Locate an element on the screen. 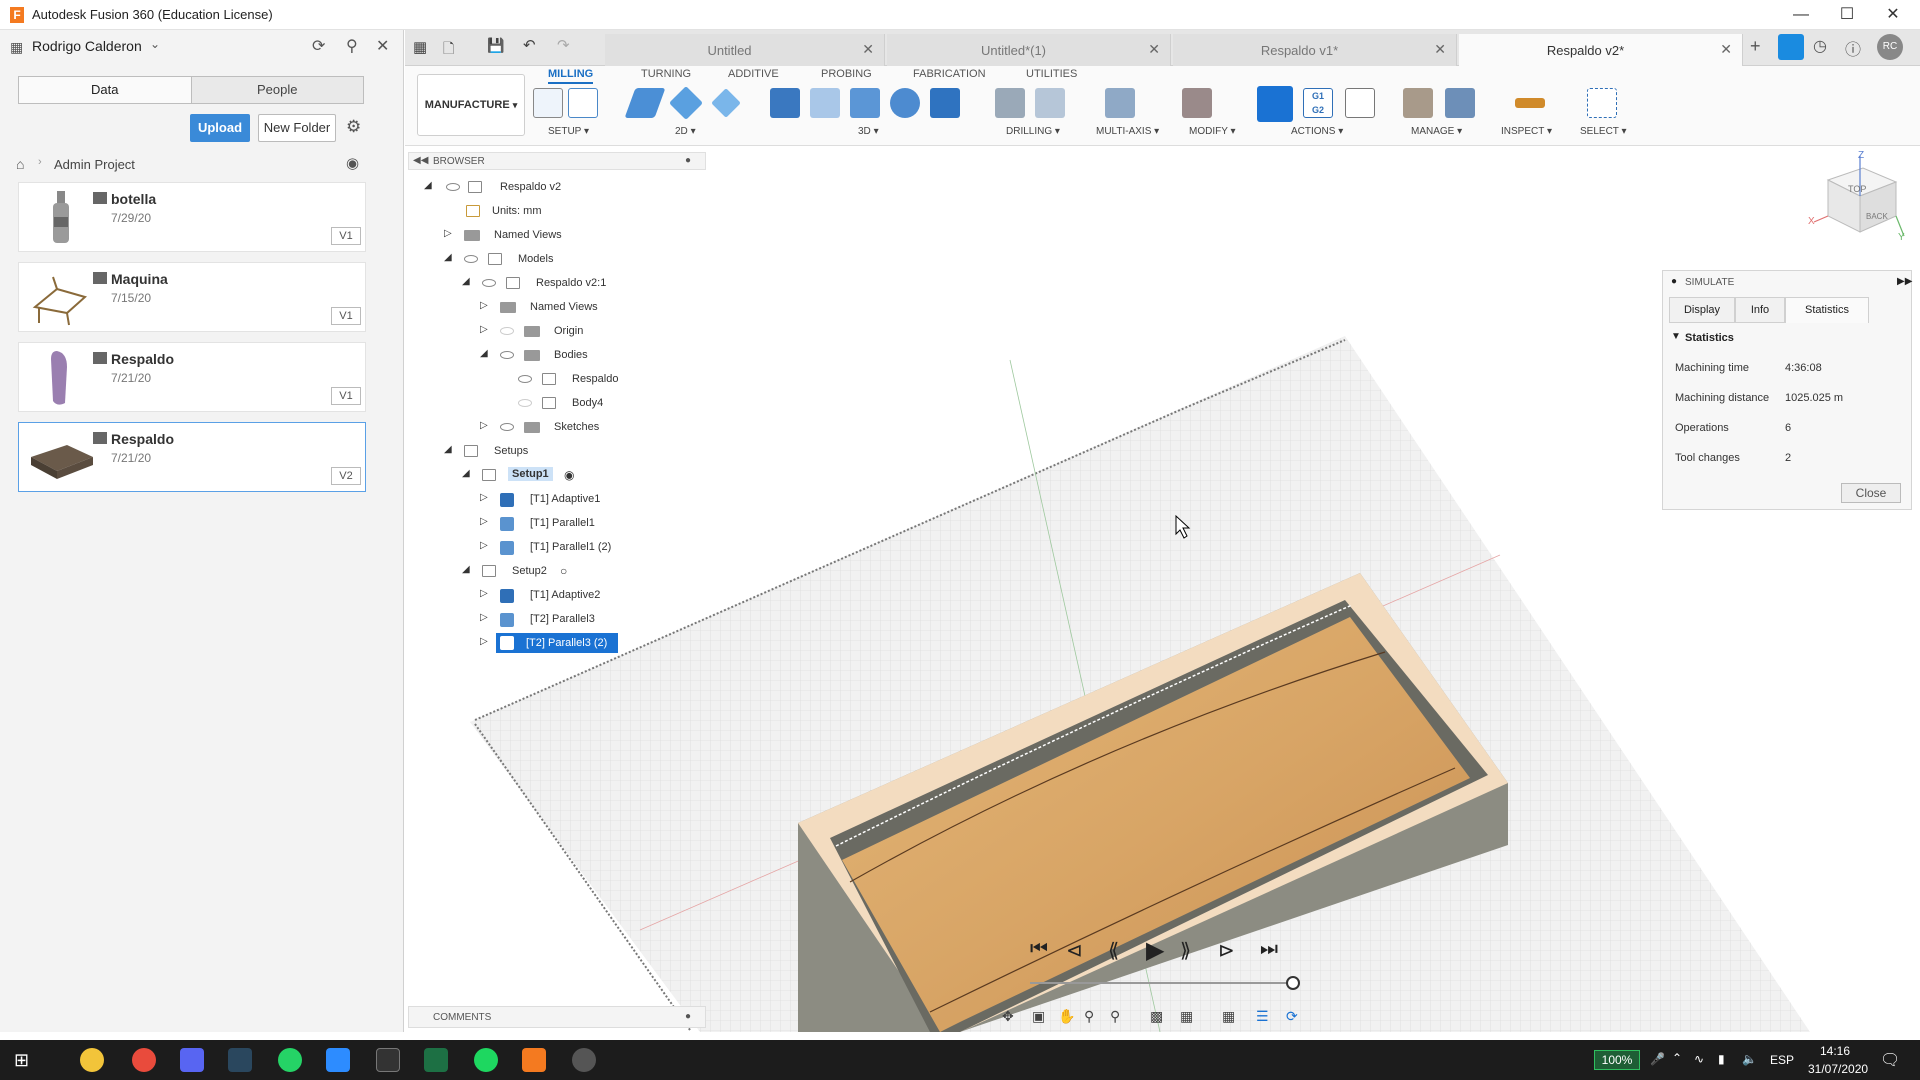 The width and height of the screenshot is (1920, 1080). multi-axis-icon is located at coordinates (1120, 103).